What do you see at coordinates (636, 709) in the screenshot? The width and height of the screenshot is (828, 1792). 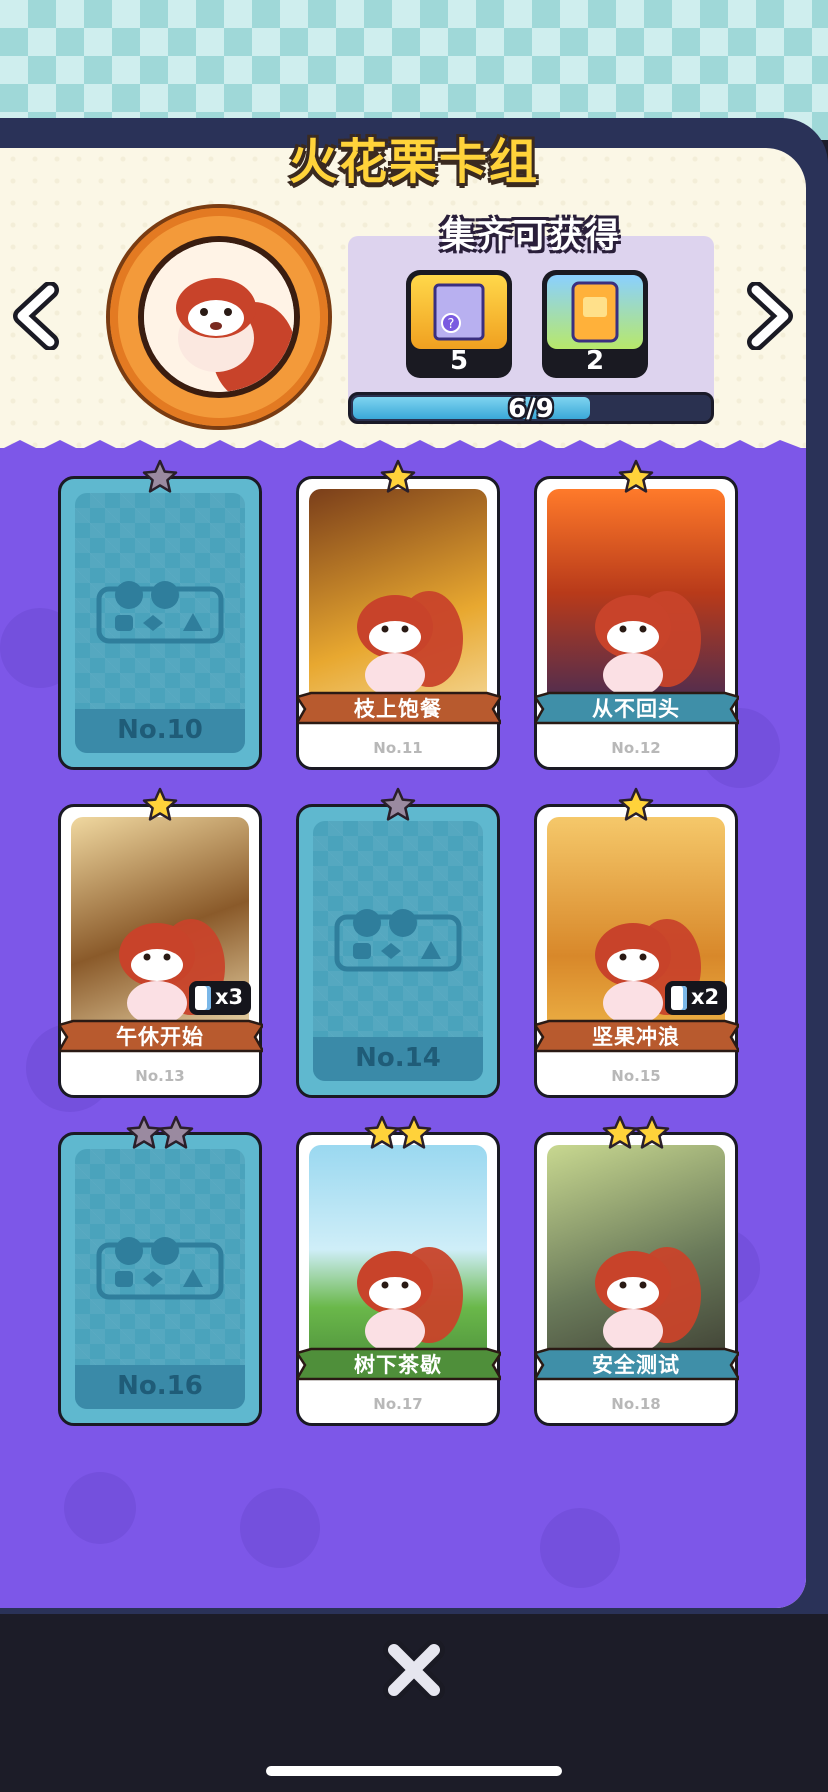 I see `card-title: 从不回头` at bounding box center [636, 709].